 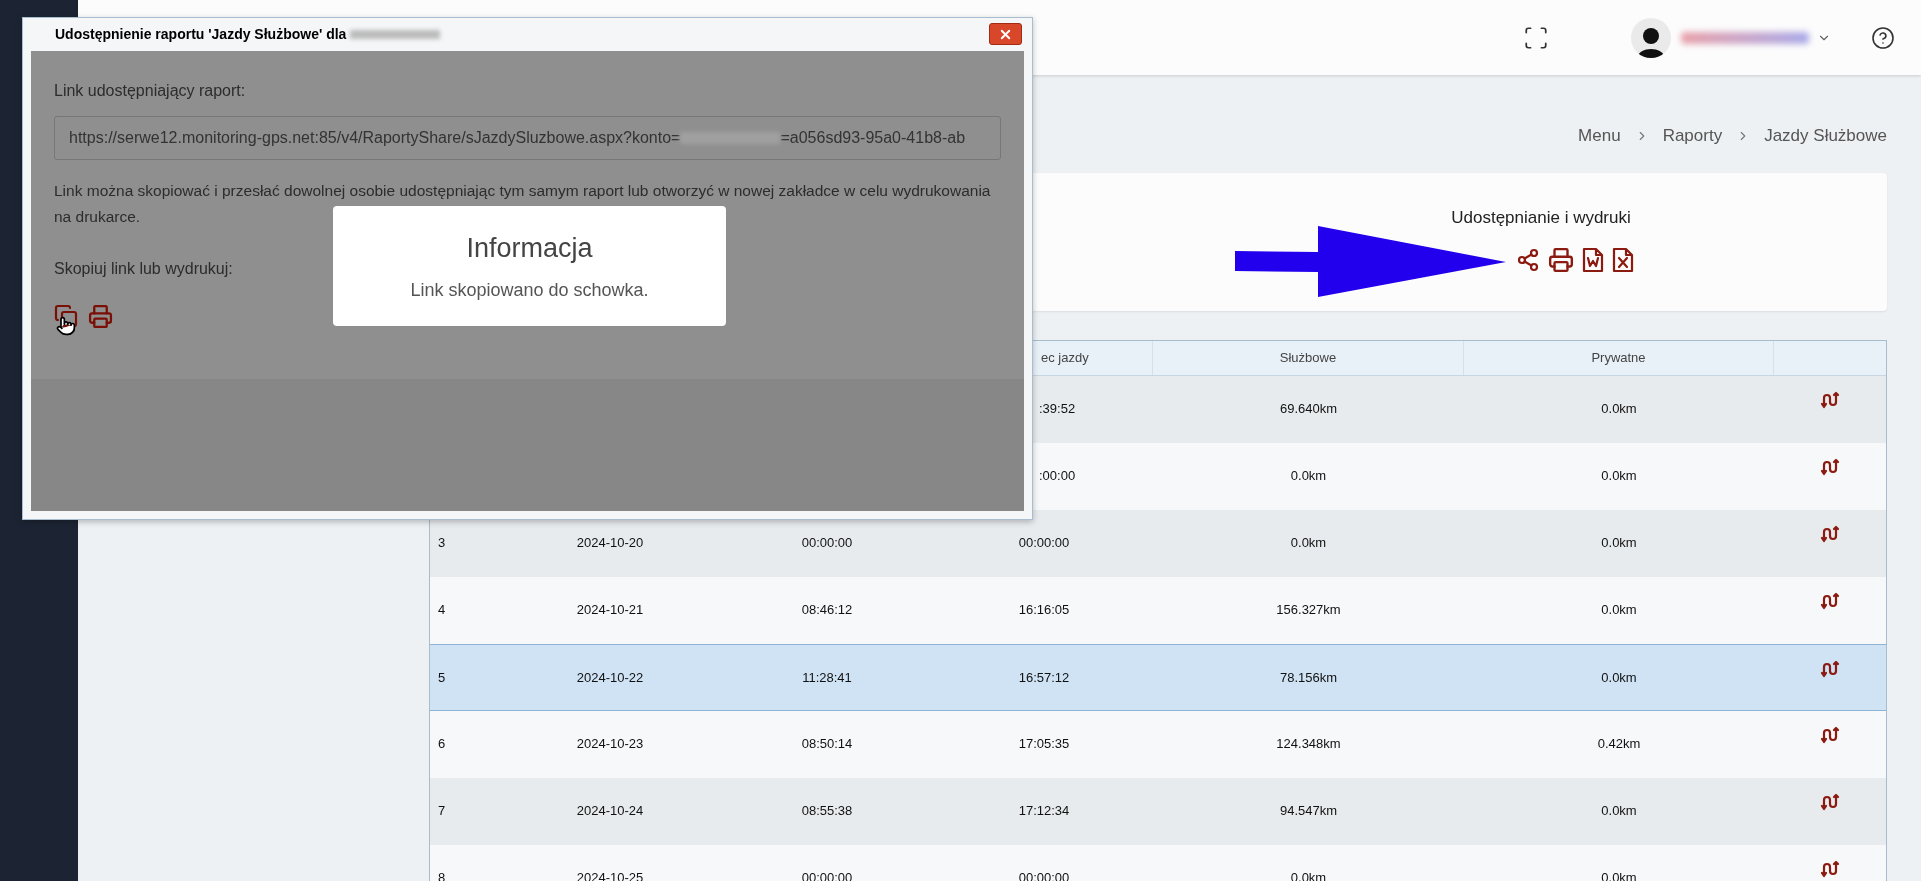 I want to click on column-header: Służbowe, so click(x=1308, y=358).